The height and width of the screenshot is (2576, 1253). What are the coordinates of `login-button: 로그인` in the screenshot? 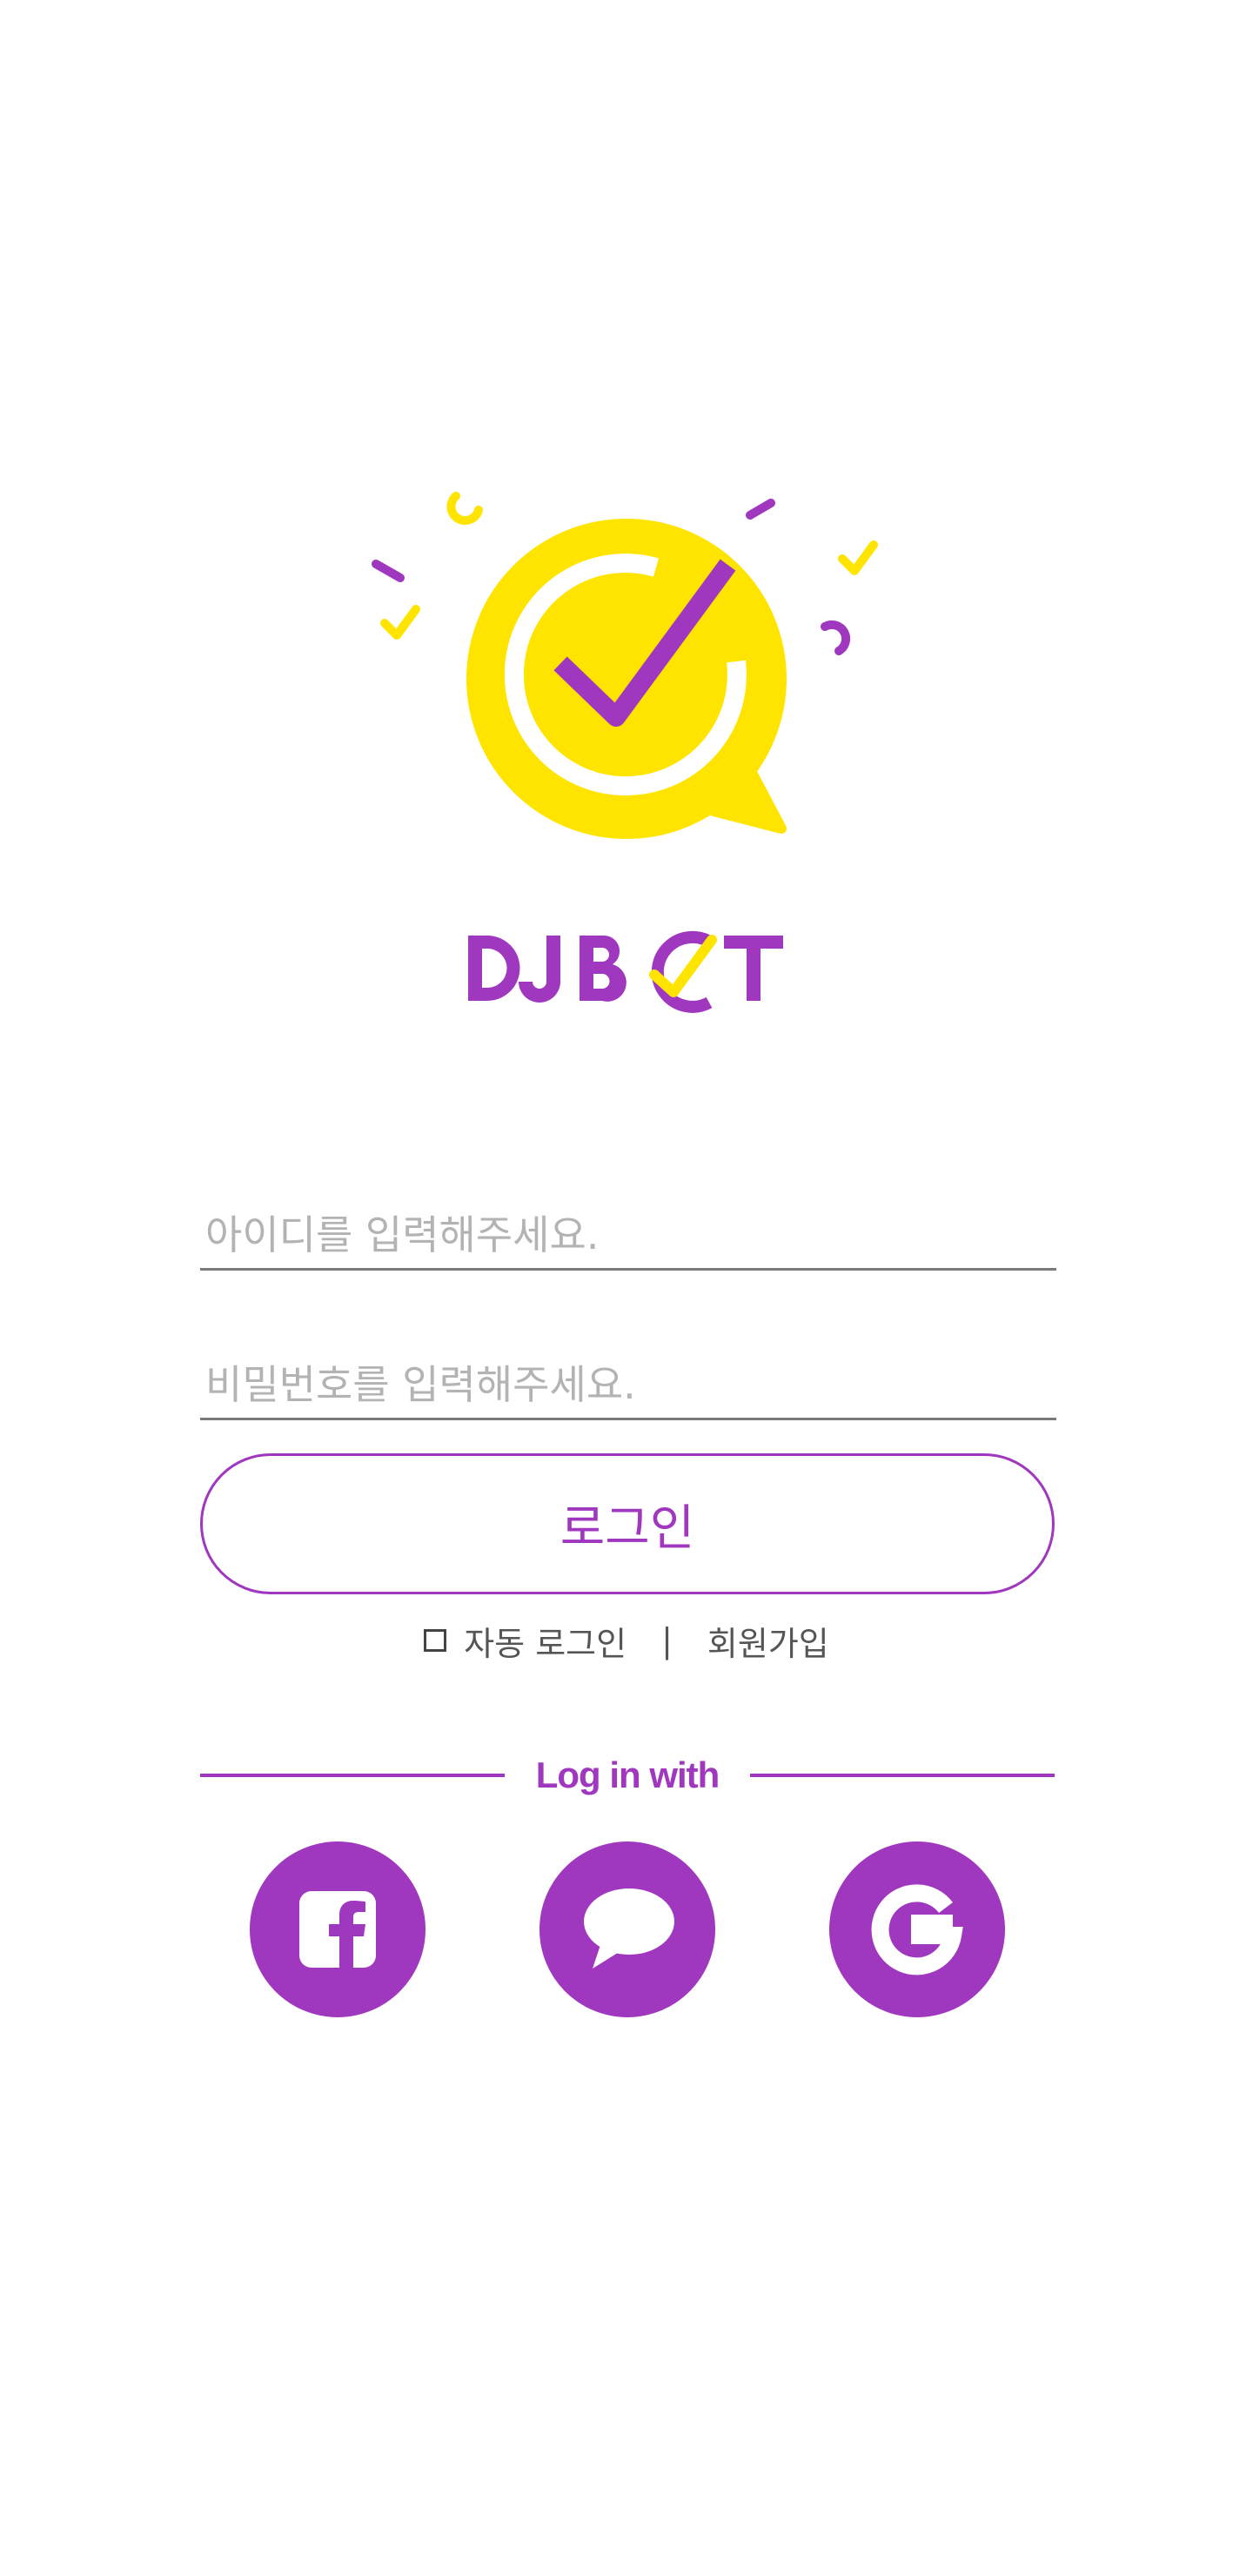 It's located at (627, 1523).